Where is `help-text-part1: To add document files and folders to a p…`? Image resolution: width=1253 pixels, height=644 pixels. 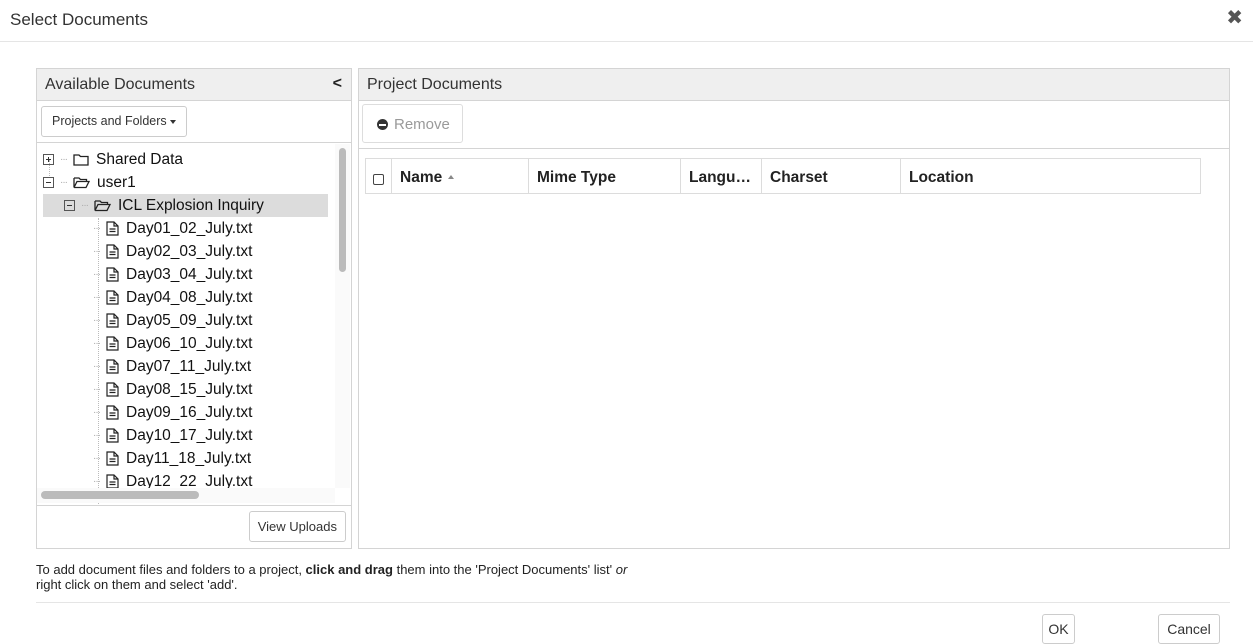
help-text-part1: To add document files and folders to a p… is located at coordinates (171, 569).